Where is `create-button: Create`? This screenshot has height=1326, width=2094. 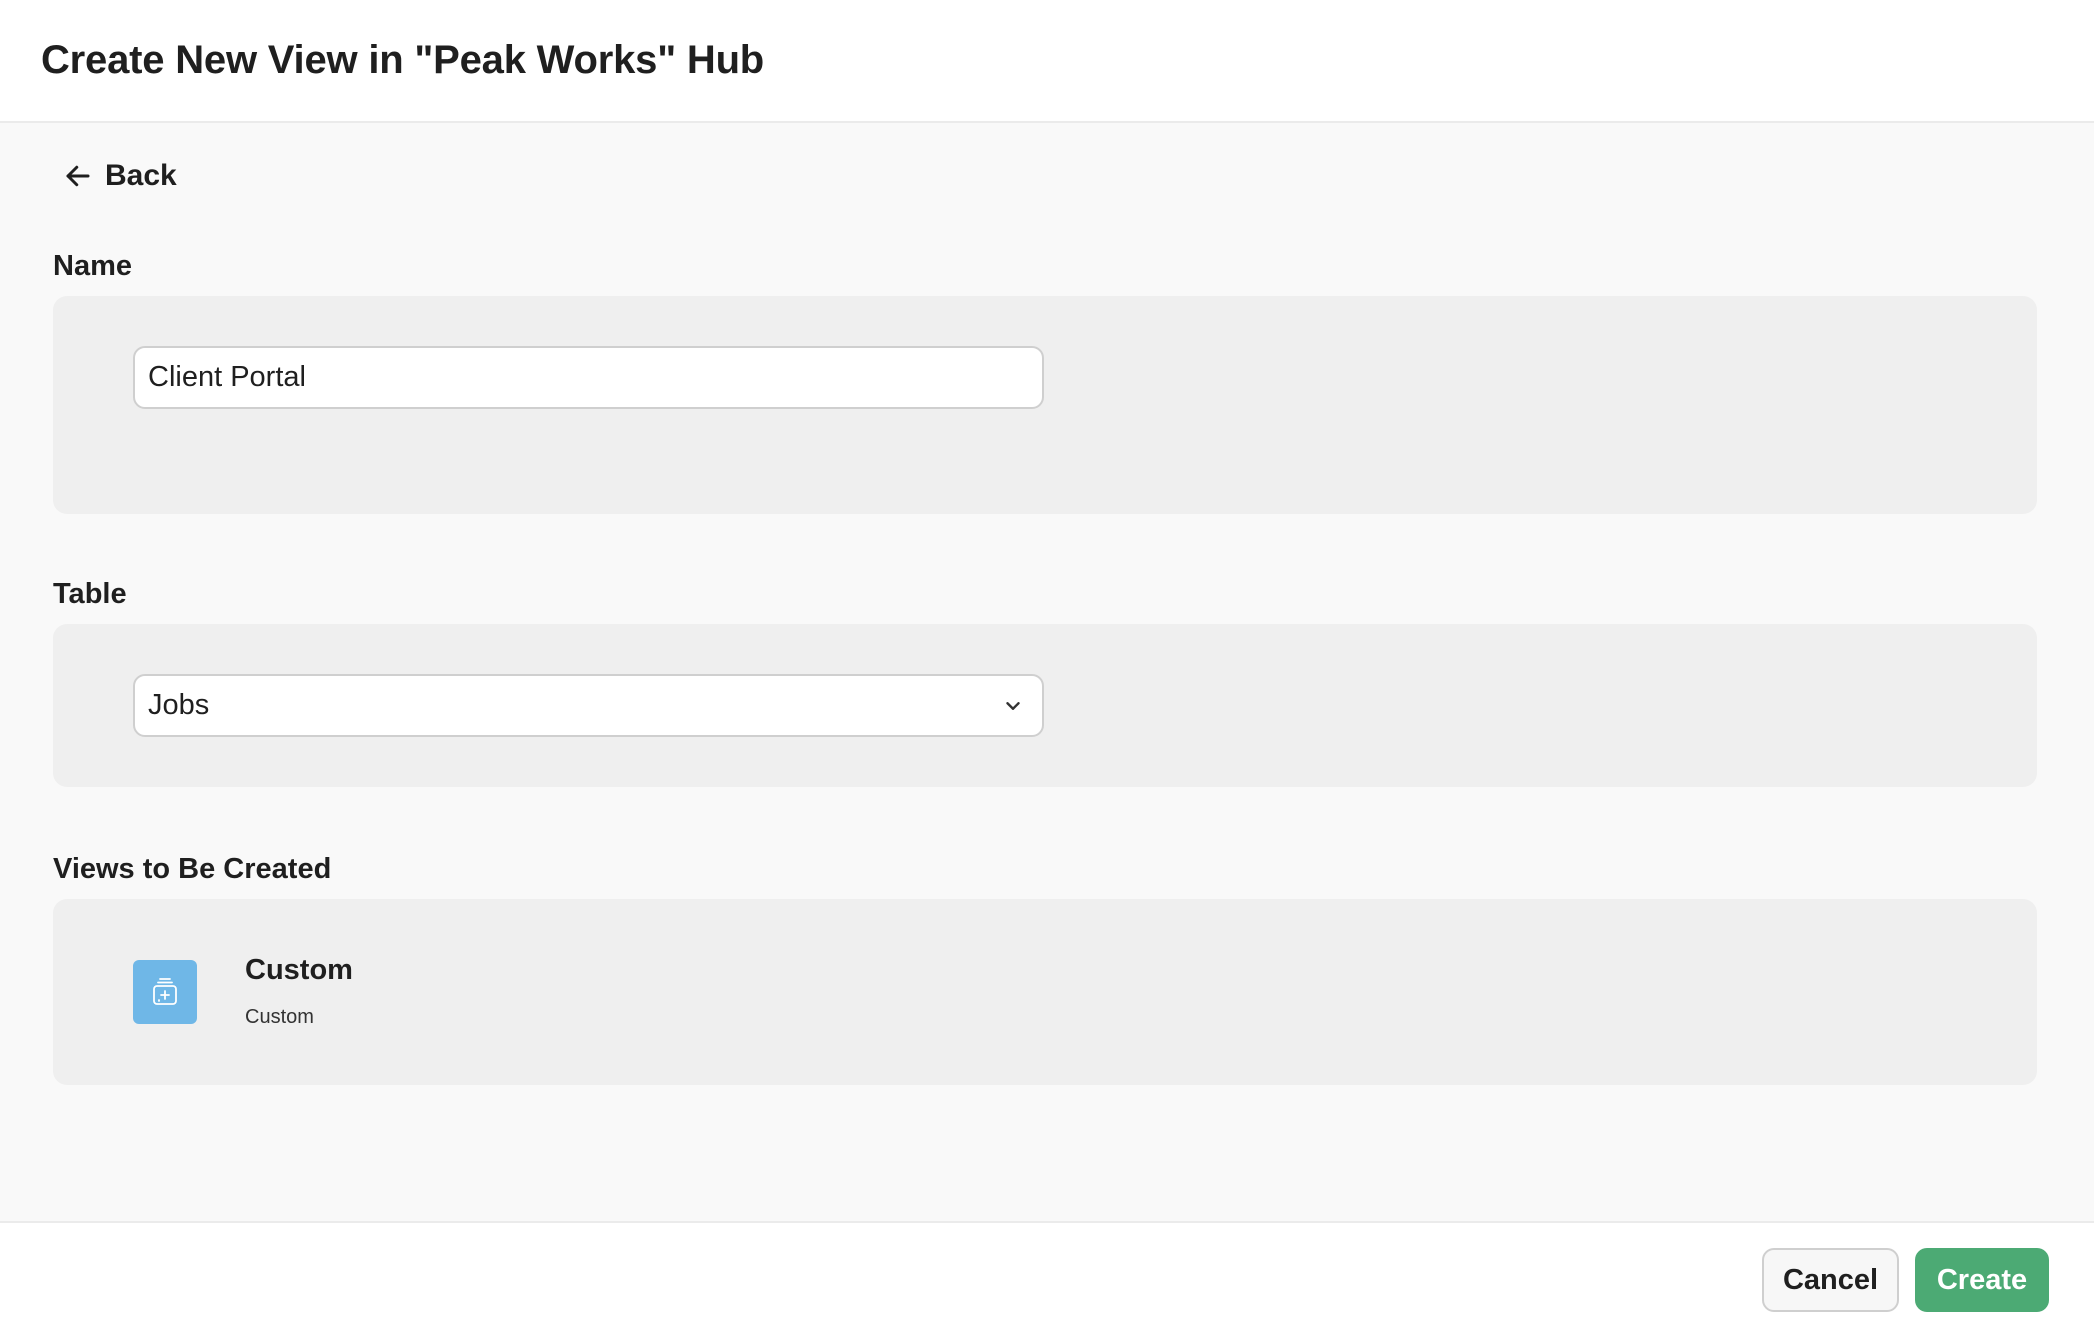
create-button: Create is located at coordinates (1982, 1280).